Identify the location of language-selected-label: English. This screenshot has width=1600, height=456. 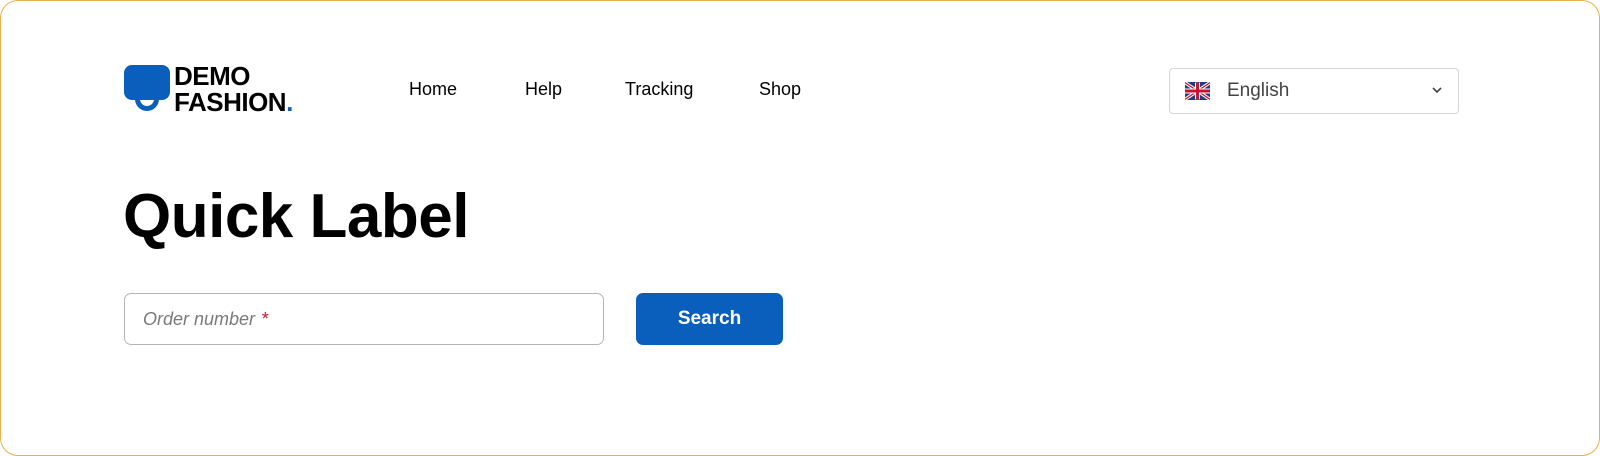
(1258, 90).